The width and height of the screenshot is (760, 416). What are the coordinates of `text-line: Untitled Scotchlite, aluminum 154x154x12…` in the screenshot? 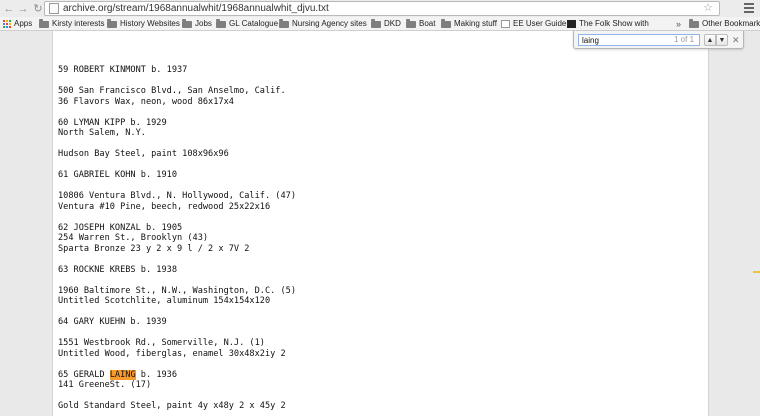 It's located at (164, 301).